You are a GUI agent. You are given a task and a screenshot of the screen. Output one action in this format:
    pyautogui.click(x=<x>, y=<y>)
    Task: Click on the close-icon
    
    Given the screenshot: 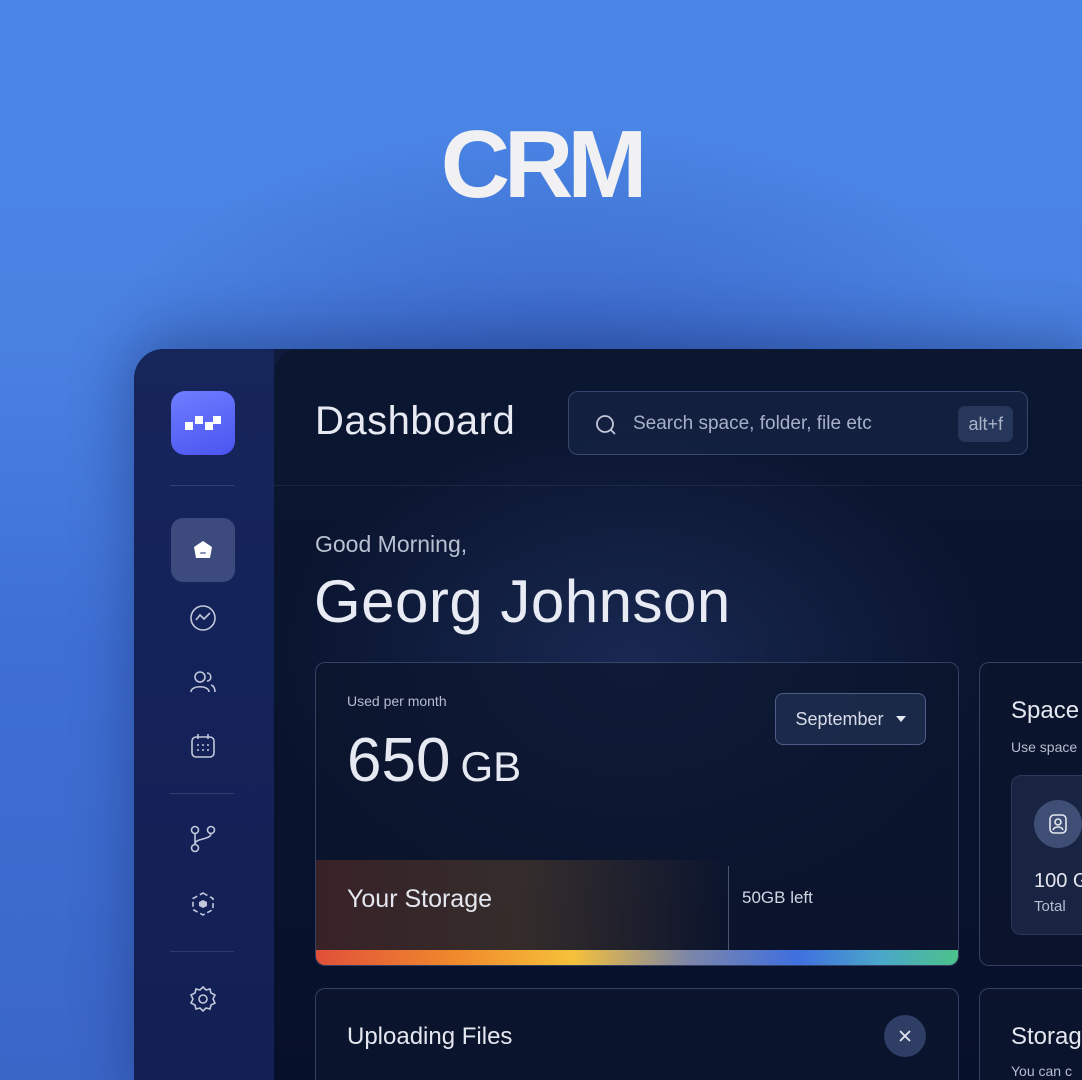 What is the action you would take?
    pyautogui.click(x=905, y=1036)
    